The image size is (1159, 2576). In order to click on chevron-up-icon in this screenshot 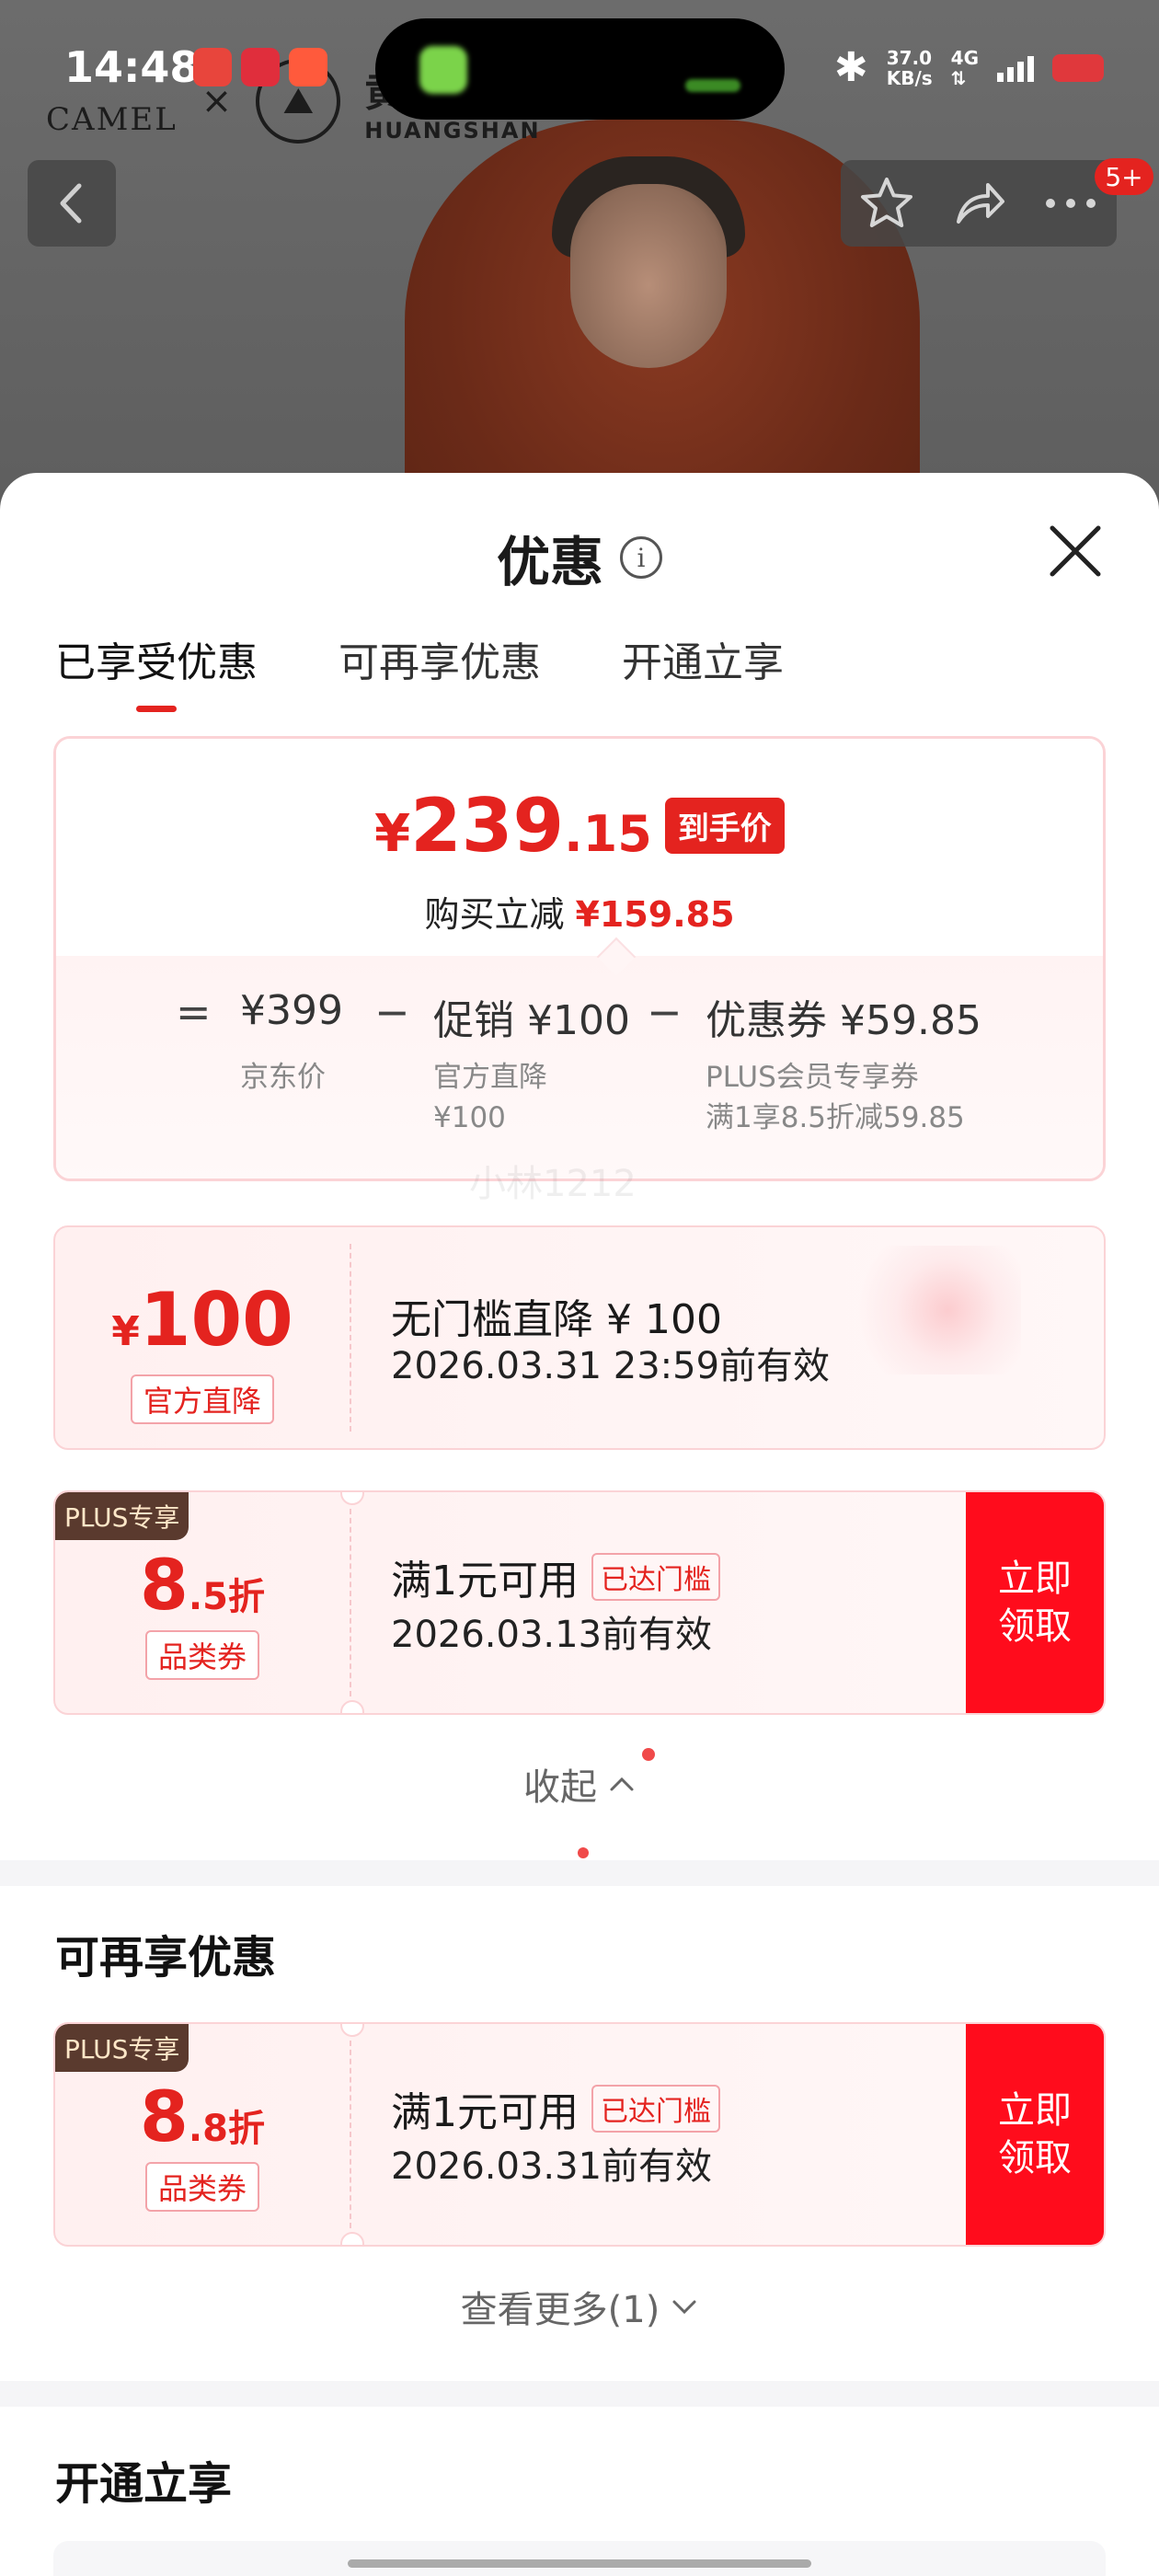, I will do `click(622, 1784)`.